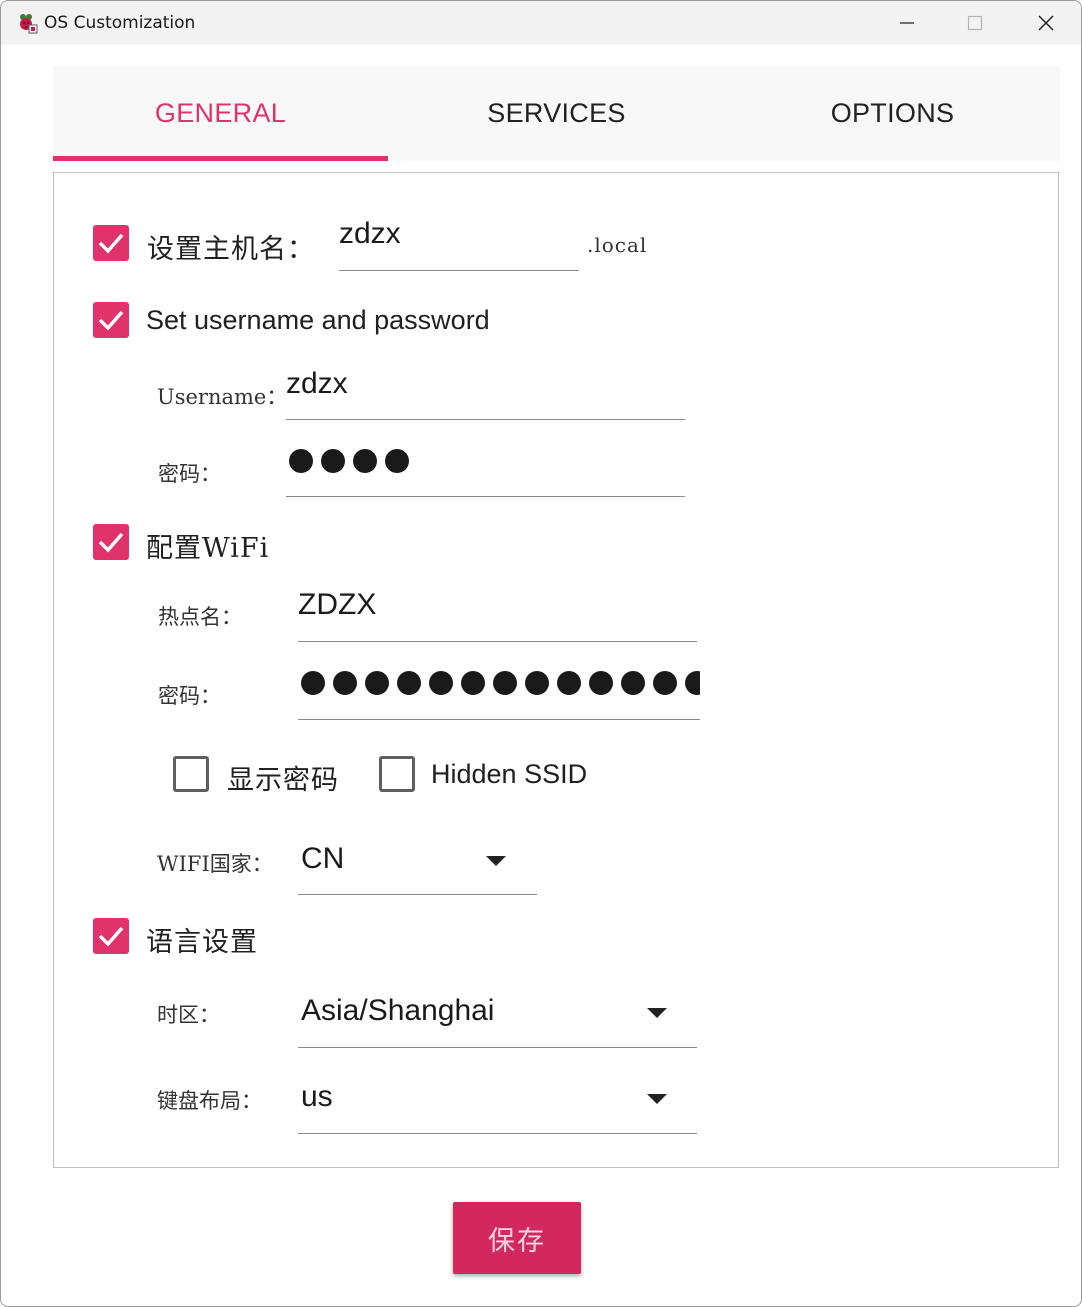  Describe the element at coordinates (189, 474) in the screenshot. I see `user-password-label: 密码：` at that location.